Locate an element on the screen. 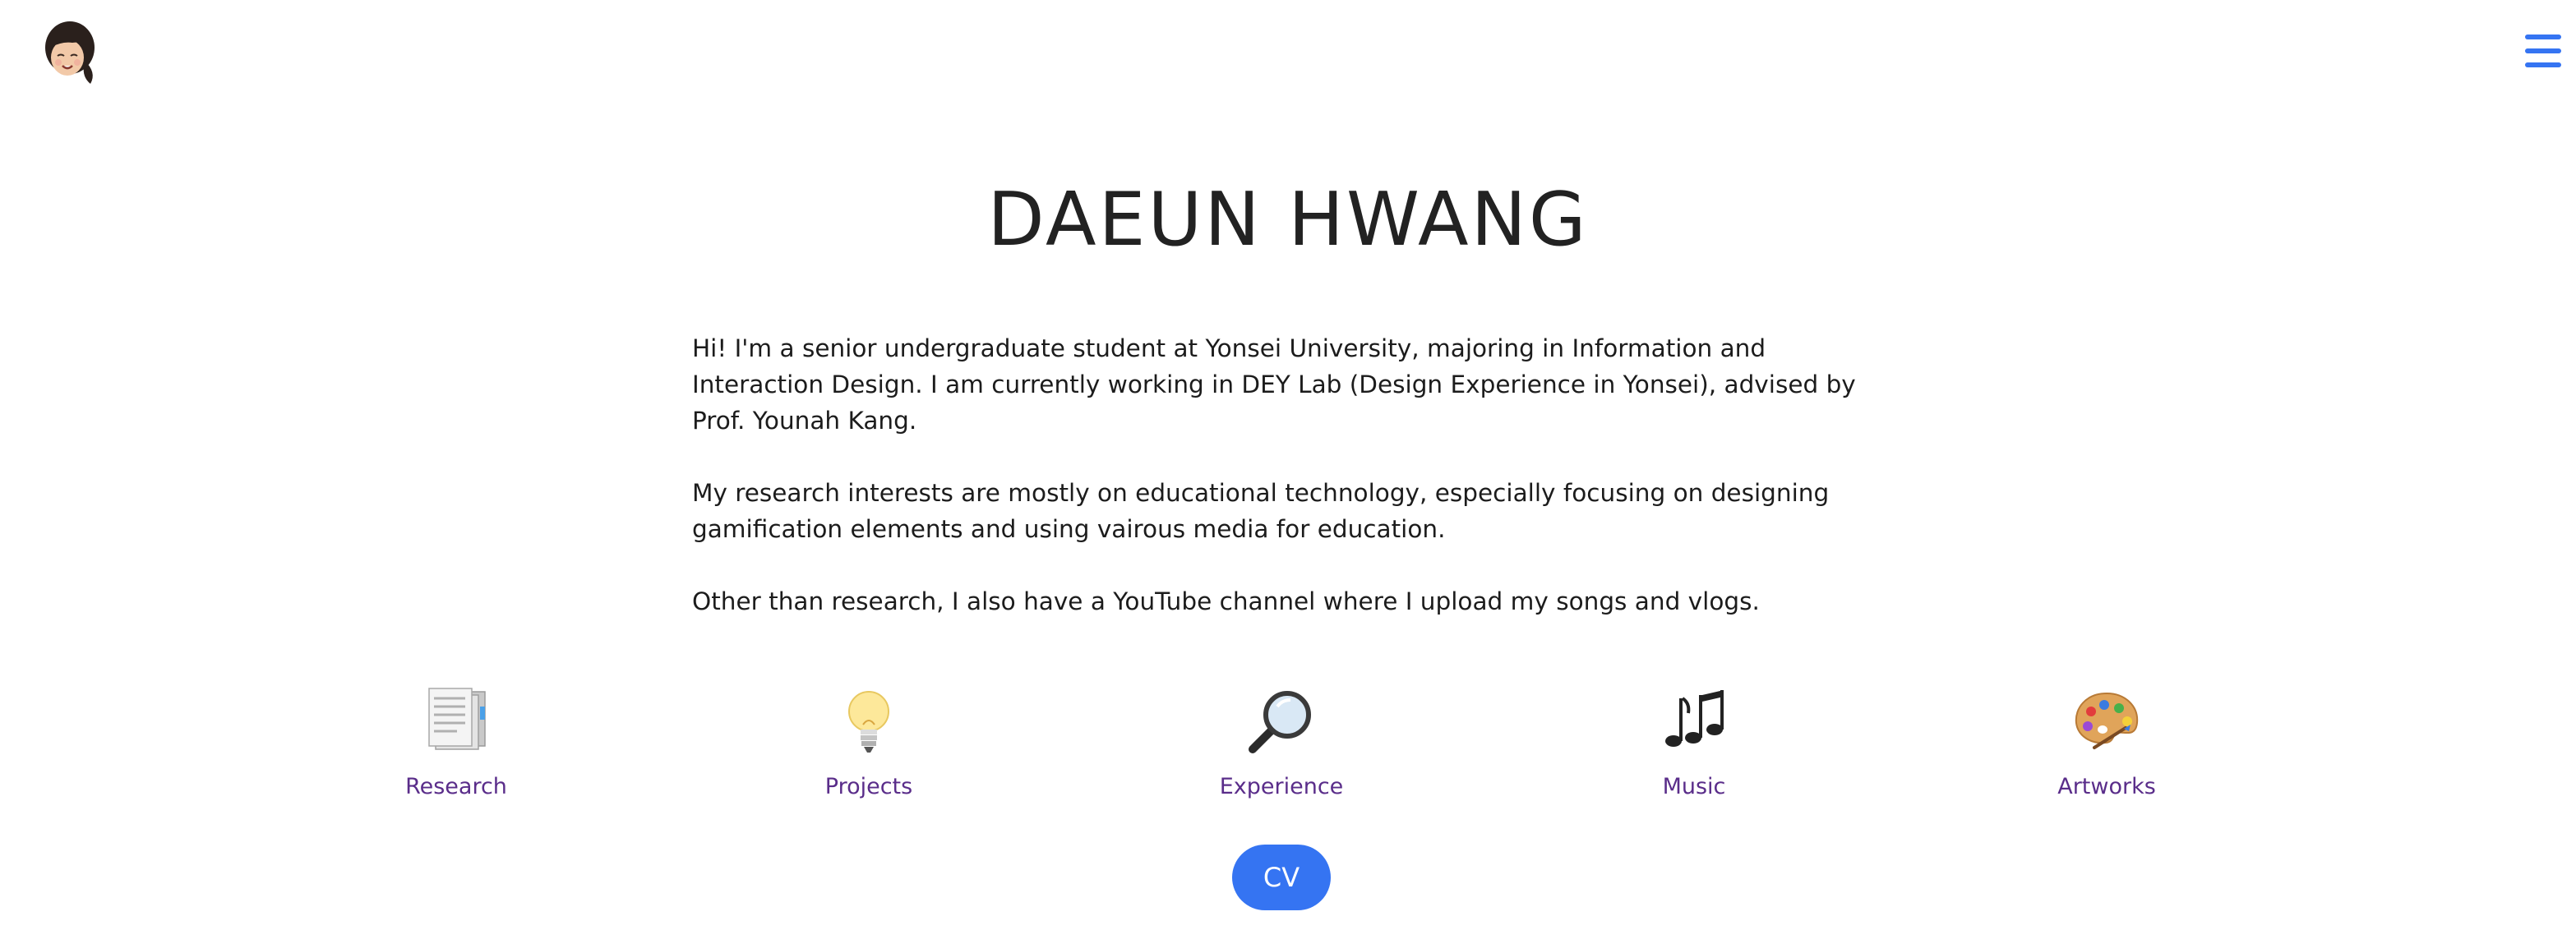  nav-item-projects: Projects is located at coordinates (869, 741).